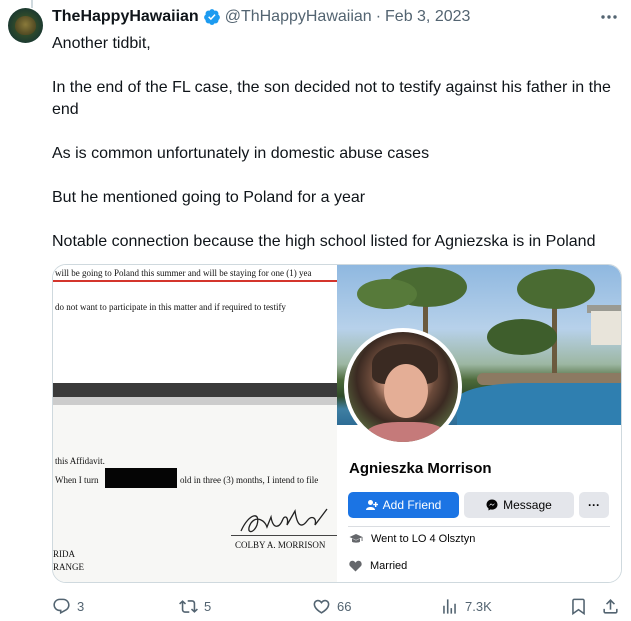 Image resolution: width=631 pixels, height=621 pixels. What do you see at coordinates (212, 17) in the screenshot?
I see `verified-badge-icon` at bounding box center [212, 17].